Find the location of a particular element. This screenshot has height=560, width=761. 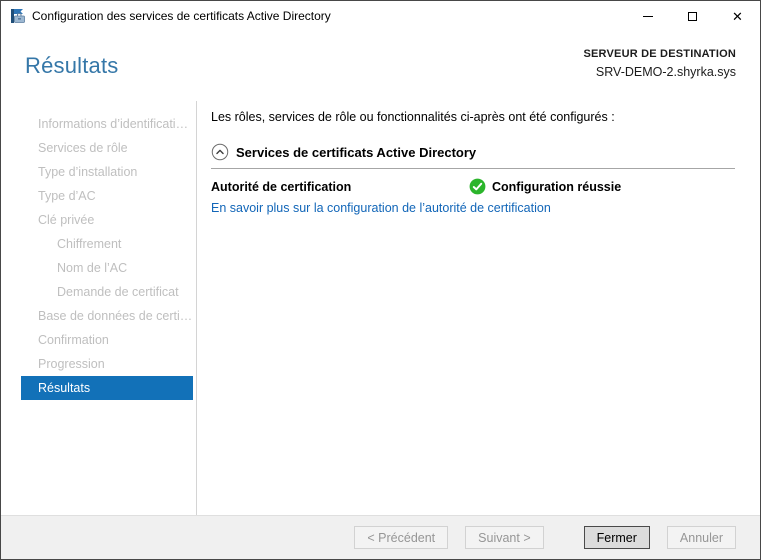

step-progression: Progression is located at coordinates (107, 364).